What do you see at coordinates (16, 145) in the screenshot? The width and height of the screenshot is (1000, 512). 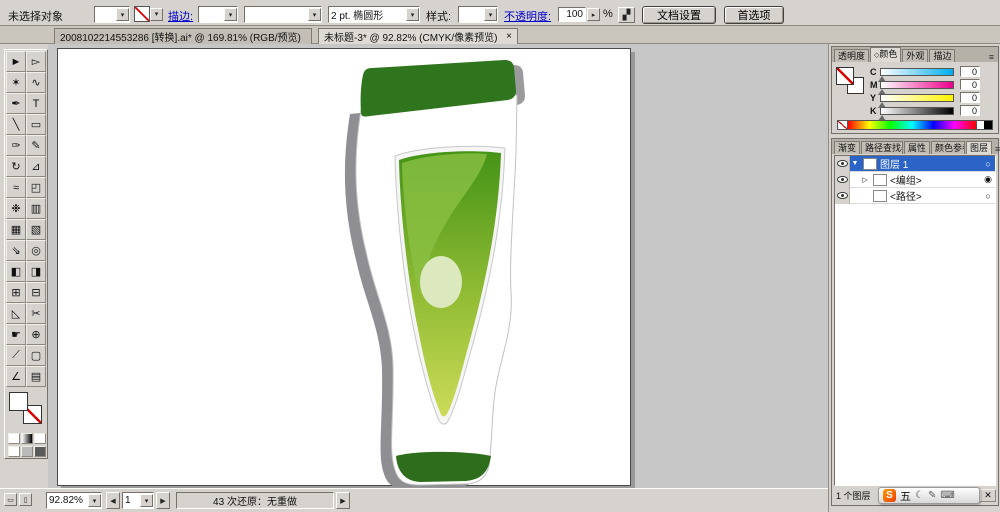 I see `paintbrush-tool: ✑` at bounding box center [16, 145].